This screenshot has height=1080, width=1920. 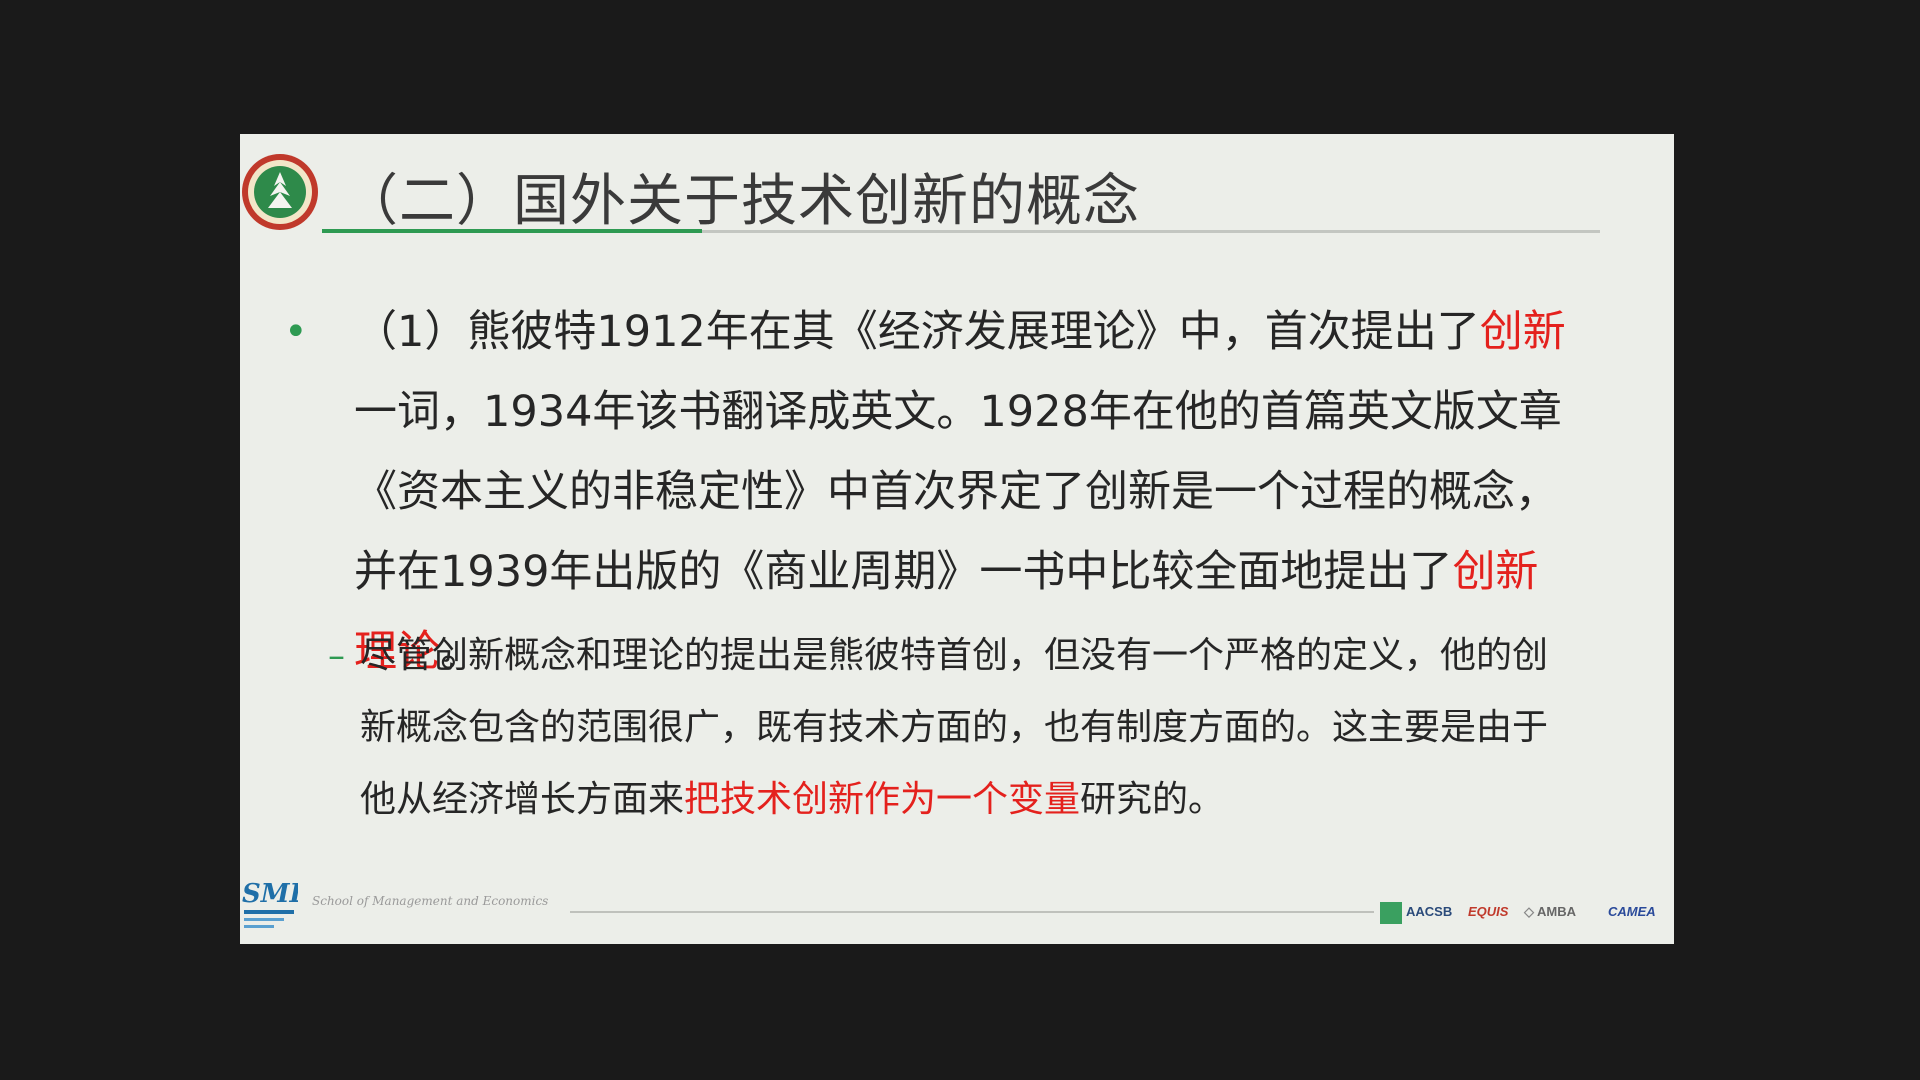 I want to click on equis-badge: EQUIS, so click(x=1488, y=911).